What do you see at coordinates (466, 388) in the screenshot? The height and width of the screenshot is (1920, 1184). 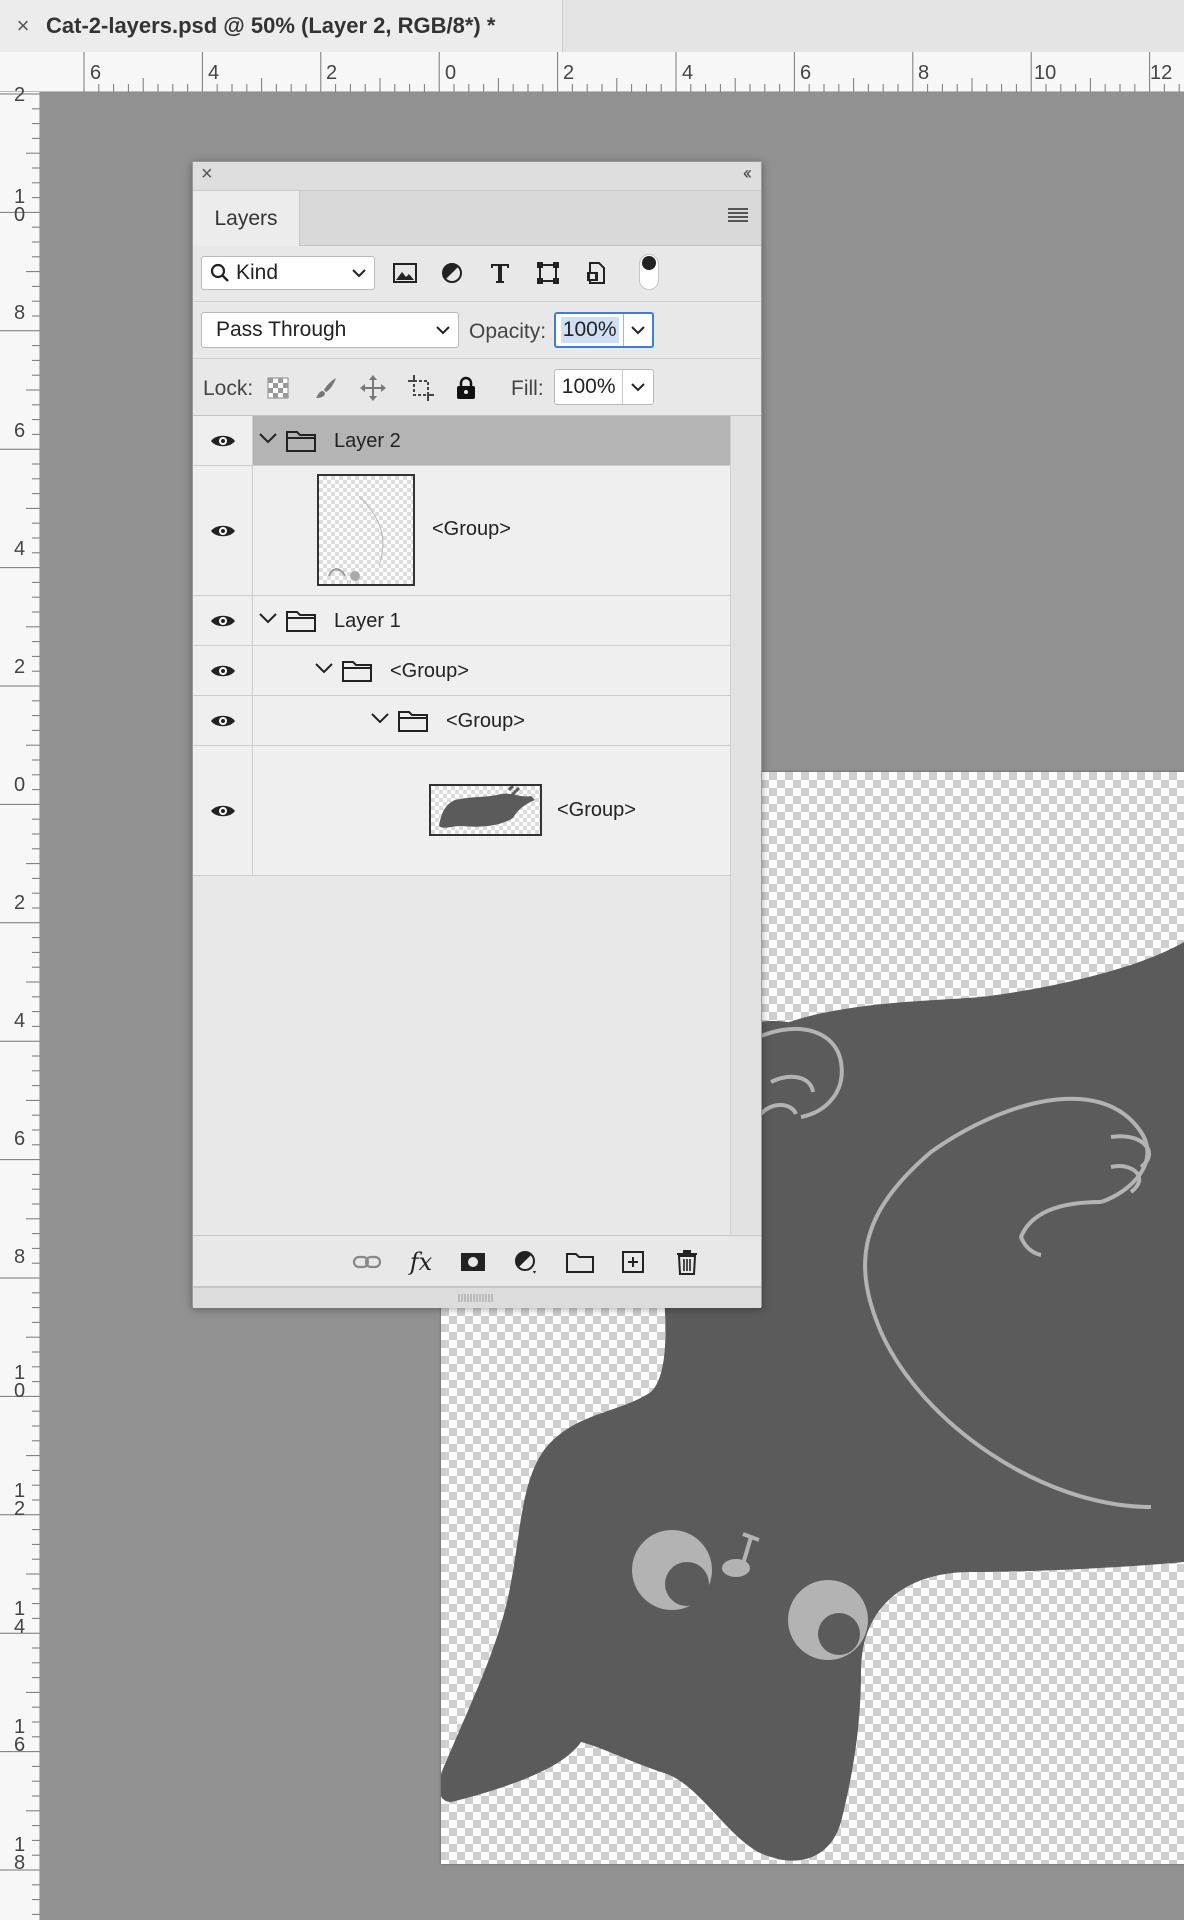 I see `lock-all-icon` at bounding box center [466, 388].